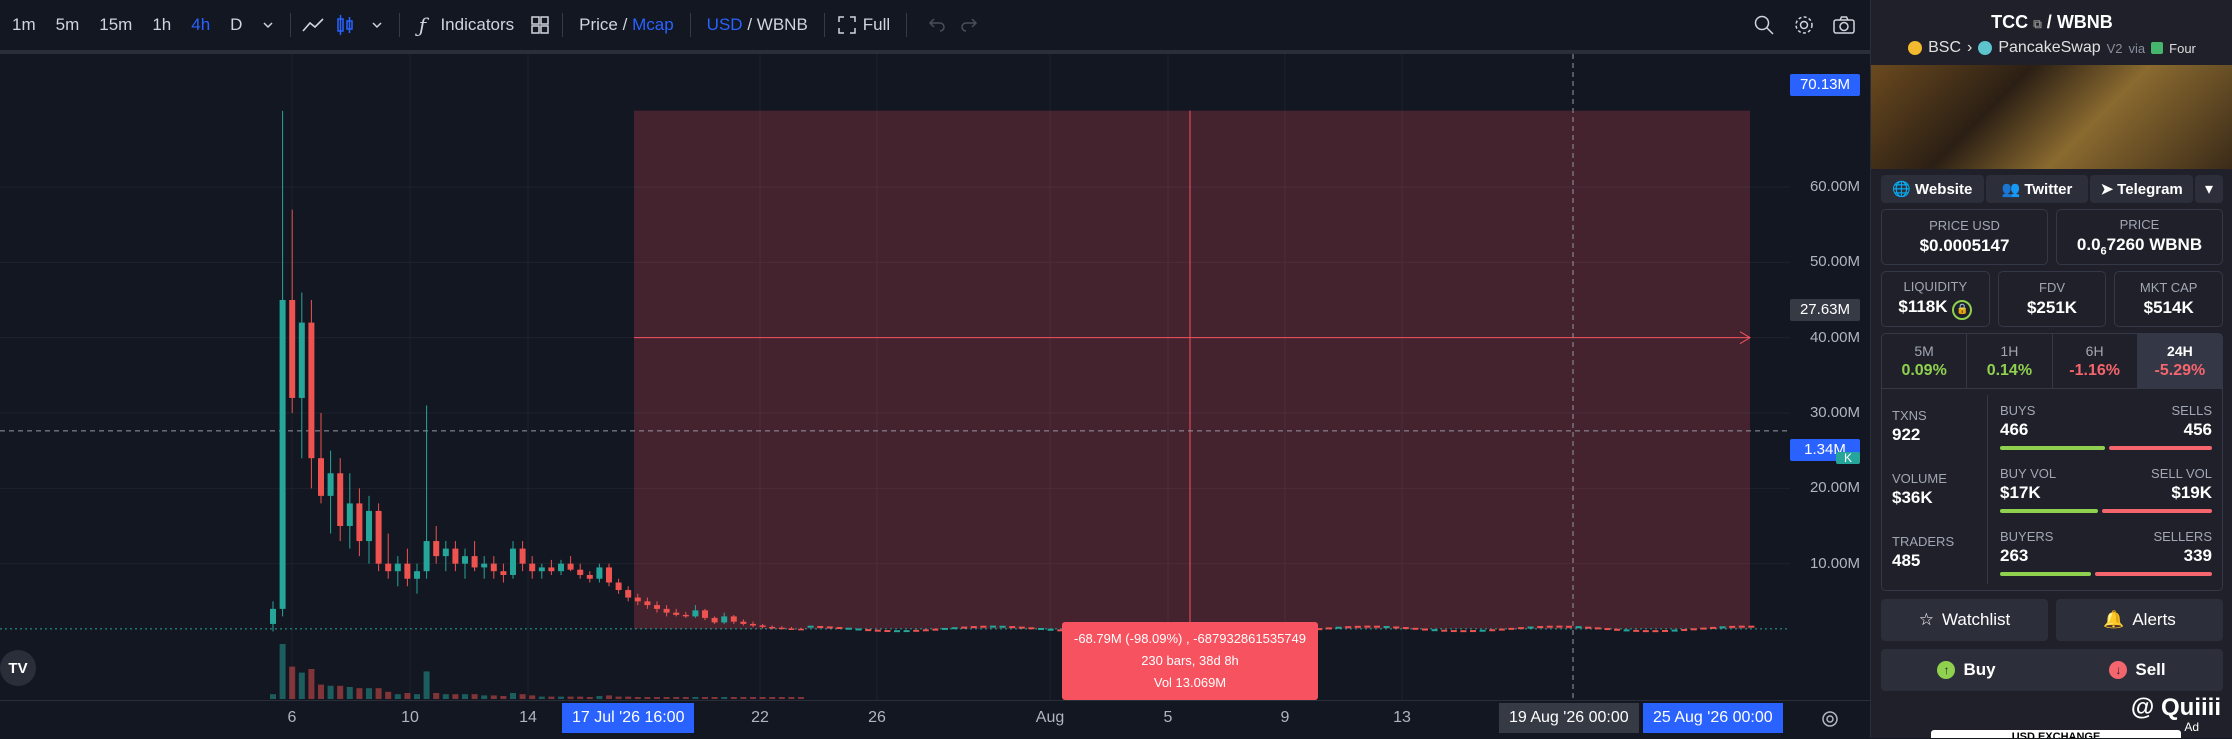 The width and height of the screenshot is (2232, 739). Describe the element at coordinates (1932, 189) in the screenshot. I see `website-button: 🌐 Website` at that location.